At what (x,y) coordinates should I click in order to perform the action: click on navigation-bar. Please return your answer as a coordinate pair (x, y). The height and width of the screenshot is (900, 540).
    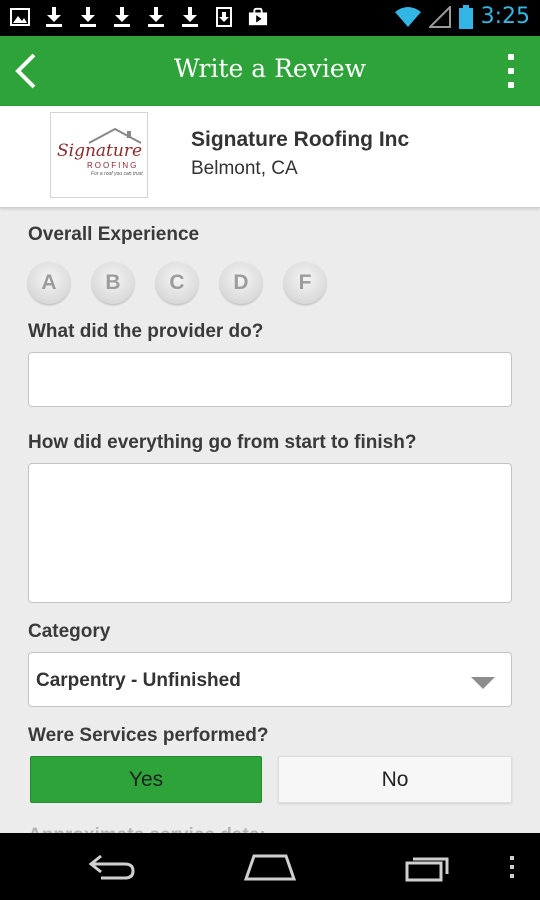
    Looking at the image, I should click on (270, 866).